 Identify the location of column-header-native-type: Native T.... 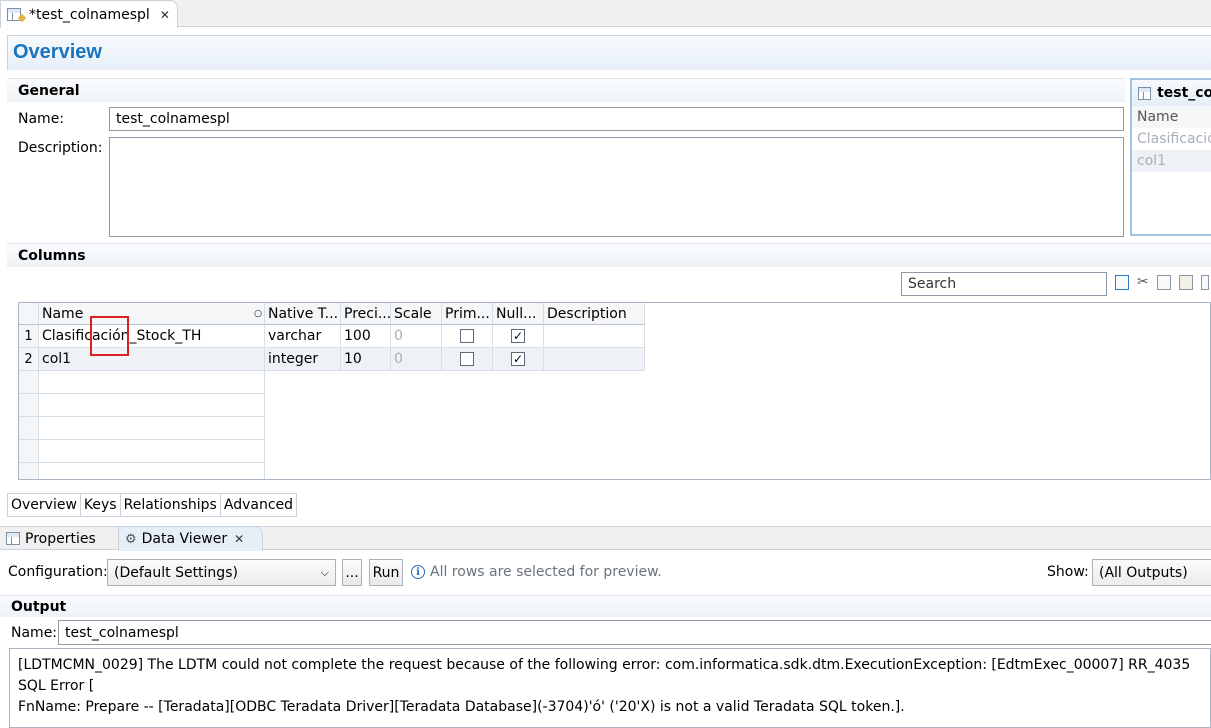
(303, 314).